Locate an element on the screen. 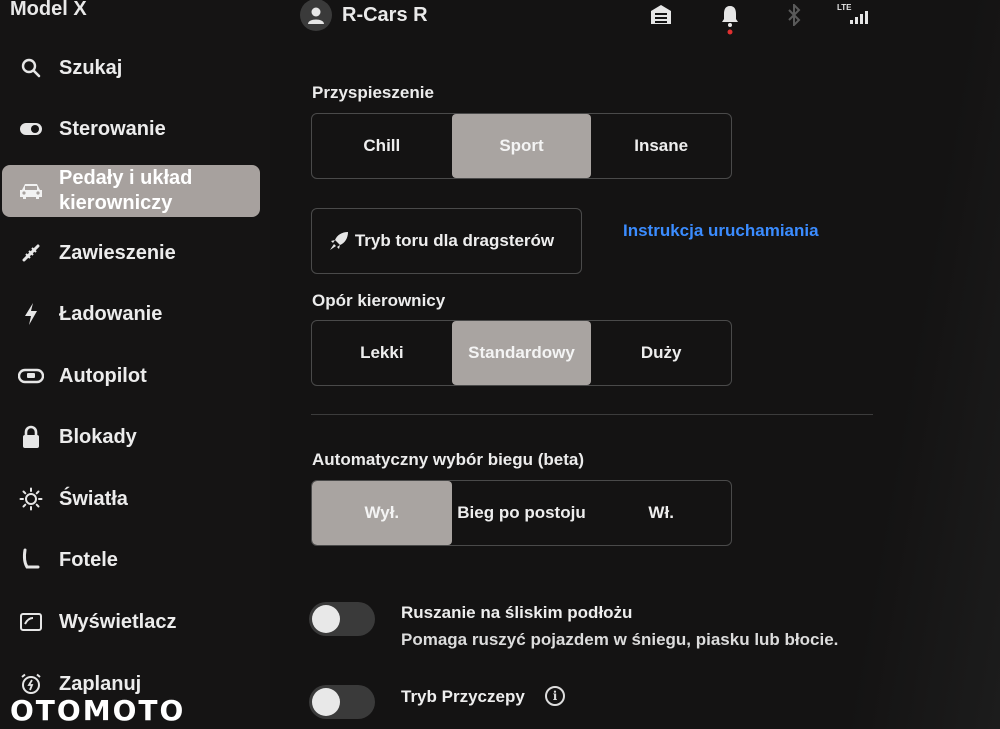  sidebar-item-controls: Sterowanie is located at coordinates (131, 129).